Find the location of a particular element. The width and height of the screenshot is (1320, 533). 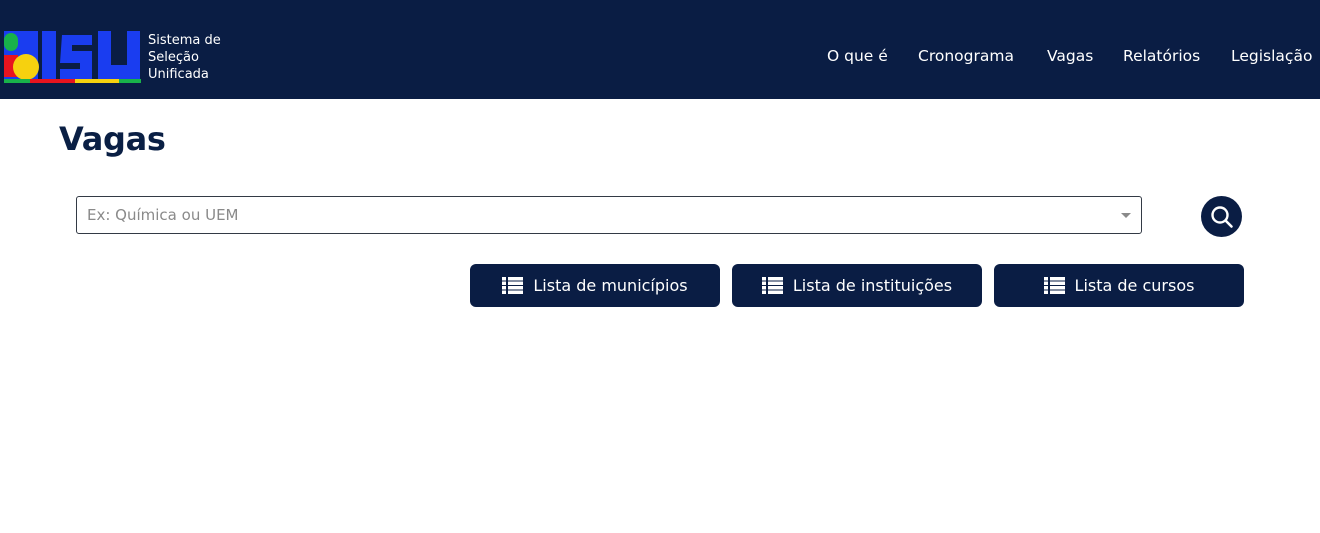

nav-item-vagas: Vagas is located at coordinates (1070, 56).